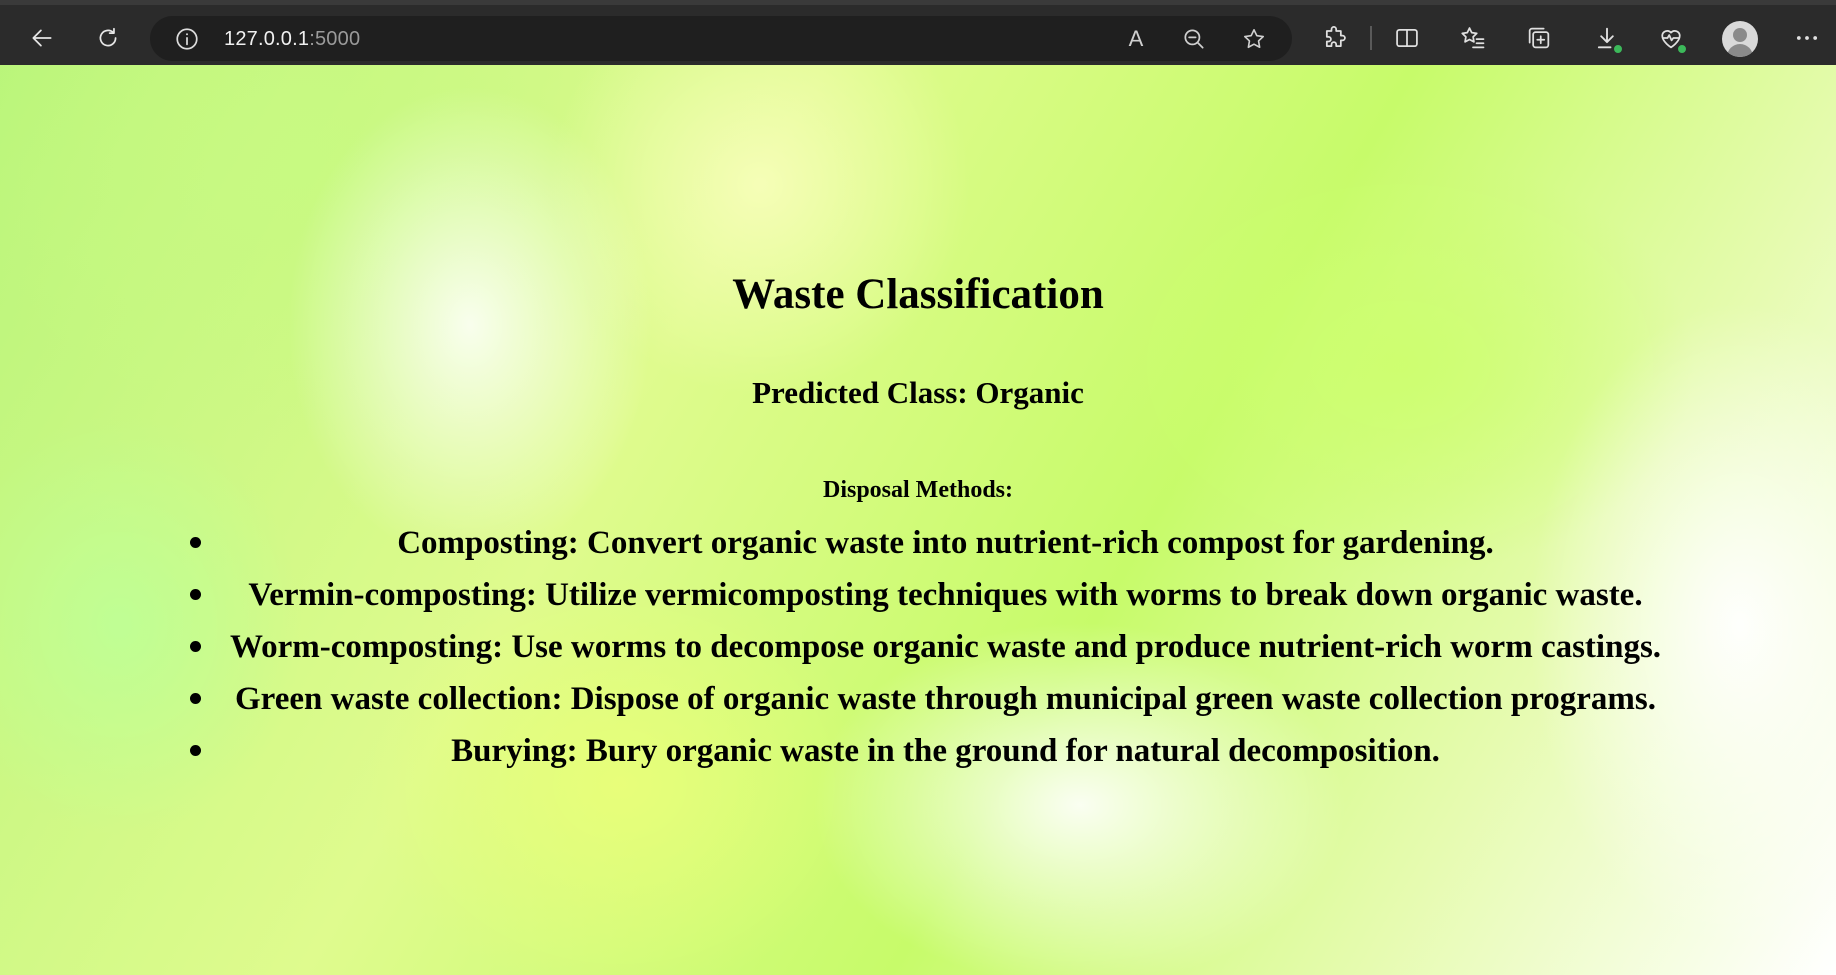 This screenshot has height=975, width=1836. Describe the element at coordinates (918, 392) in the screenshot. I see `predicted-class: Predicted Class: Organic` at that location.